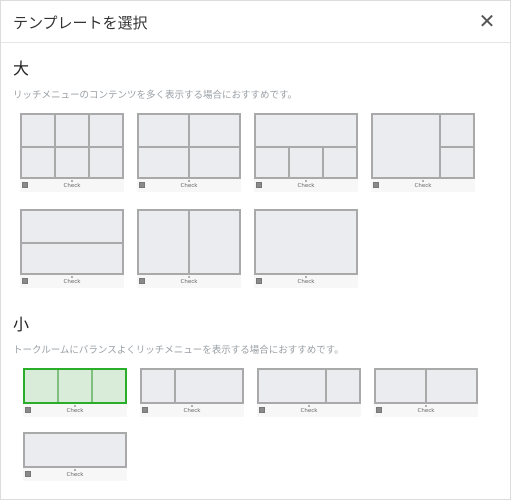 The width and height of the screenshot is (512, 502). I want to click on template-large-left-big-right-2: Check, so click(423, 152).